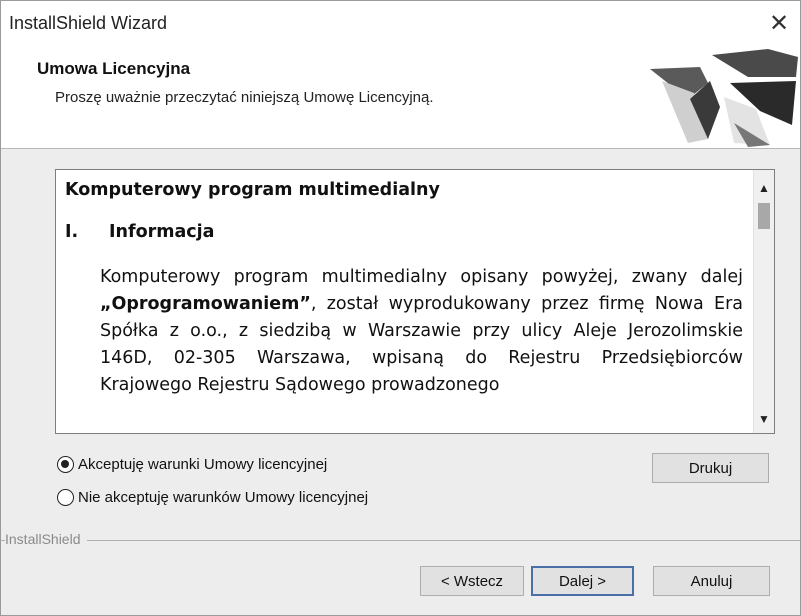  I want to click on decline-radio-option: Nie akceptuję warunków Umowy licencyjnej, so click(212, 497).